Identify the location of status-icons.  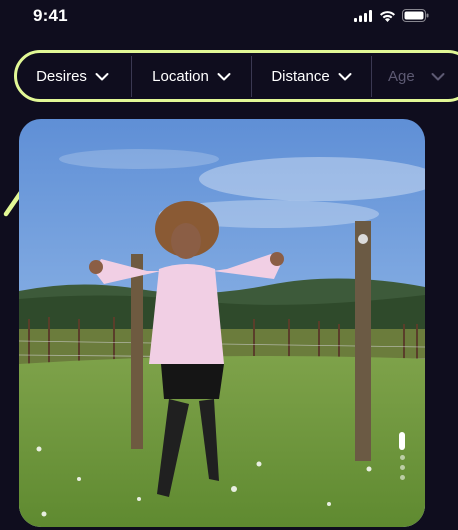
(391, 15).